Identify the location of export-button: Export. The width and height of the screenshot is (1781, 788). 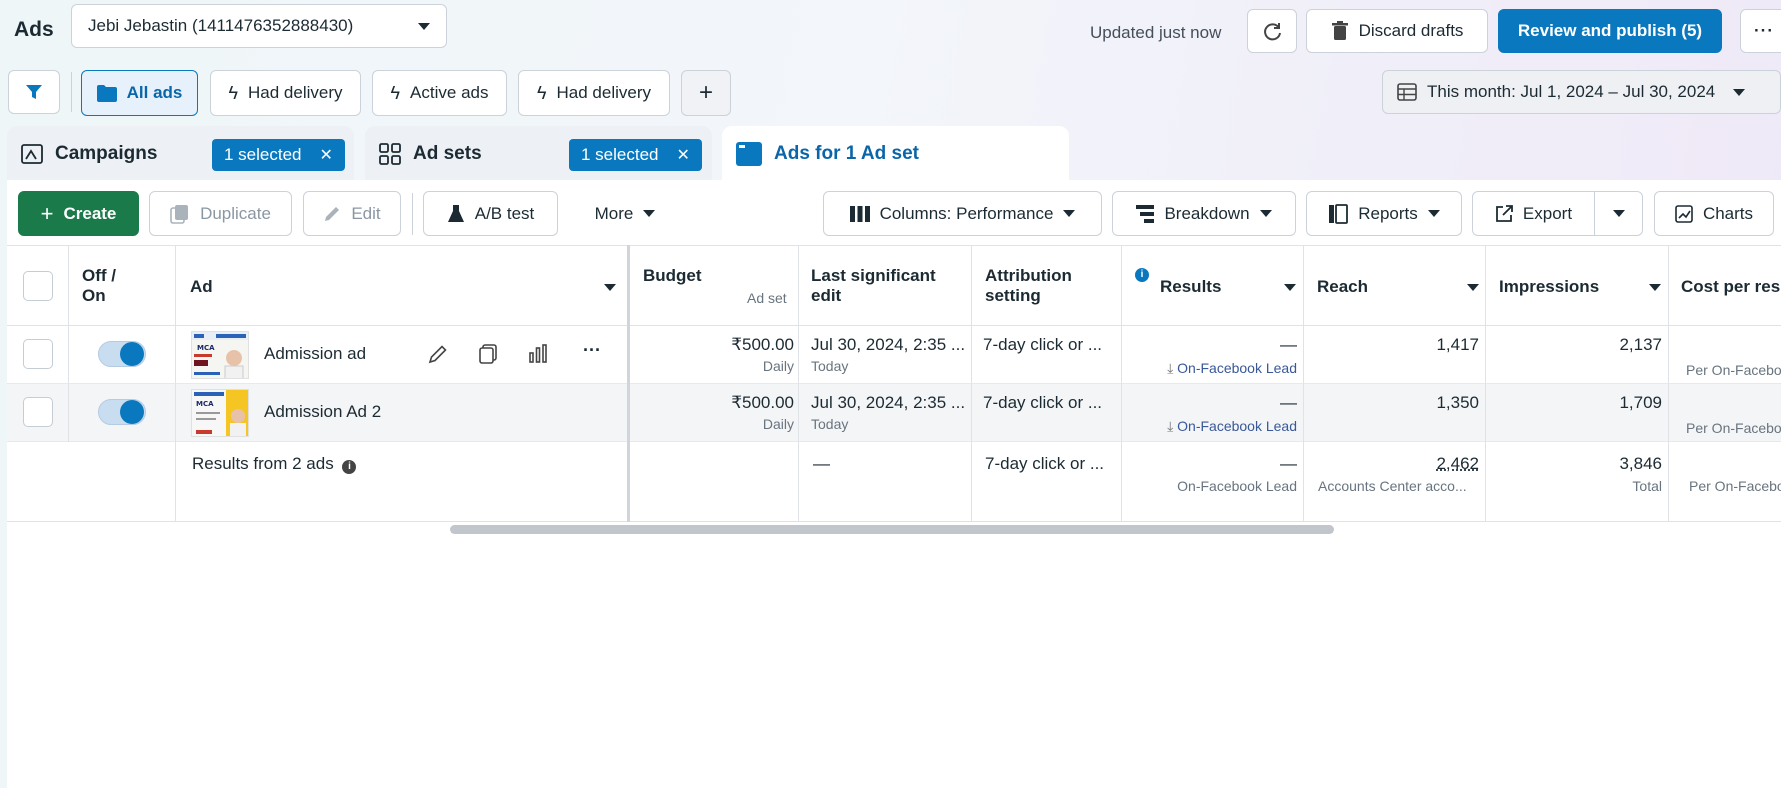
(1533, 213).